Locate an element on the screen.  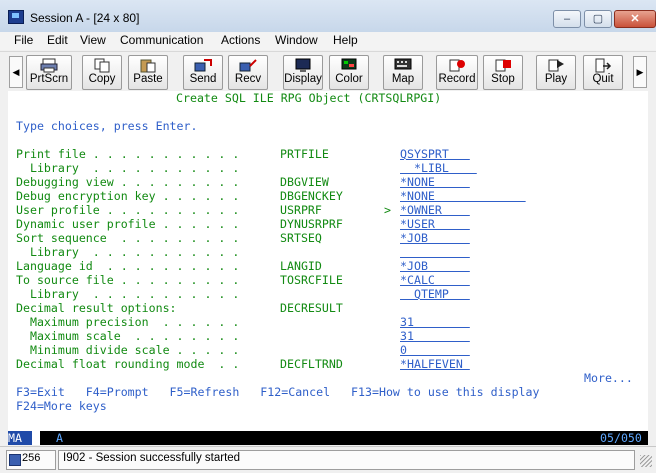
paste-icon is located at coordinates (148, 66).